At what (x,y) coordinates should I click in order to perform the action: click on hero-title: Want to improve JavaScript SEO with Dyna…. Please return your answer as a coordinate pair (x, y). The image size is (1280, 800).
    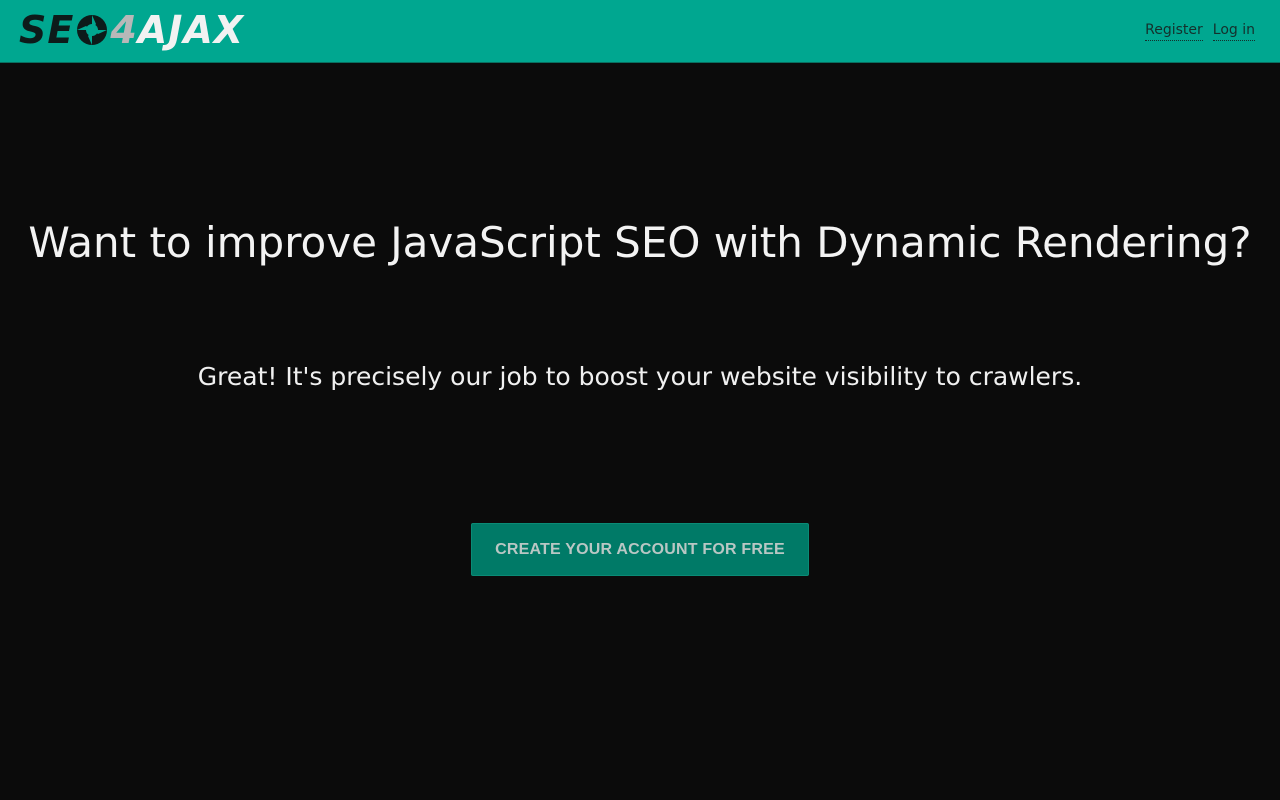
    Looking at the image, I should click on (640, 242).